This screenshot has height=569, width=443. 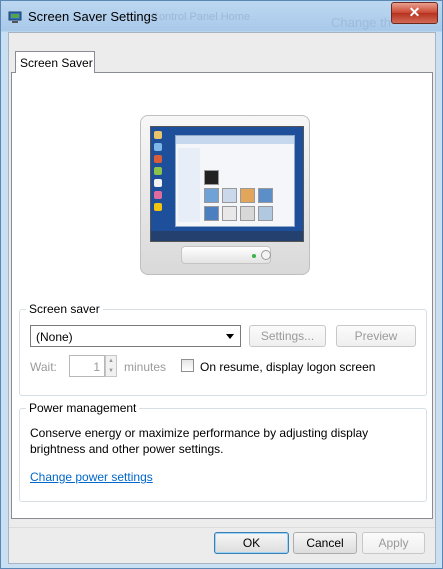 What do you see at coordinates (64, 309) in the screenshot?
I see `screen-saver-group-label: Screen saver` at bounding box center [64, 309].